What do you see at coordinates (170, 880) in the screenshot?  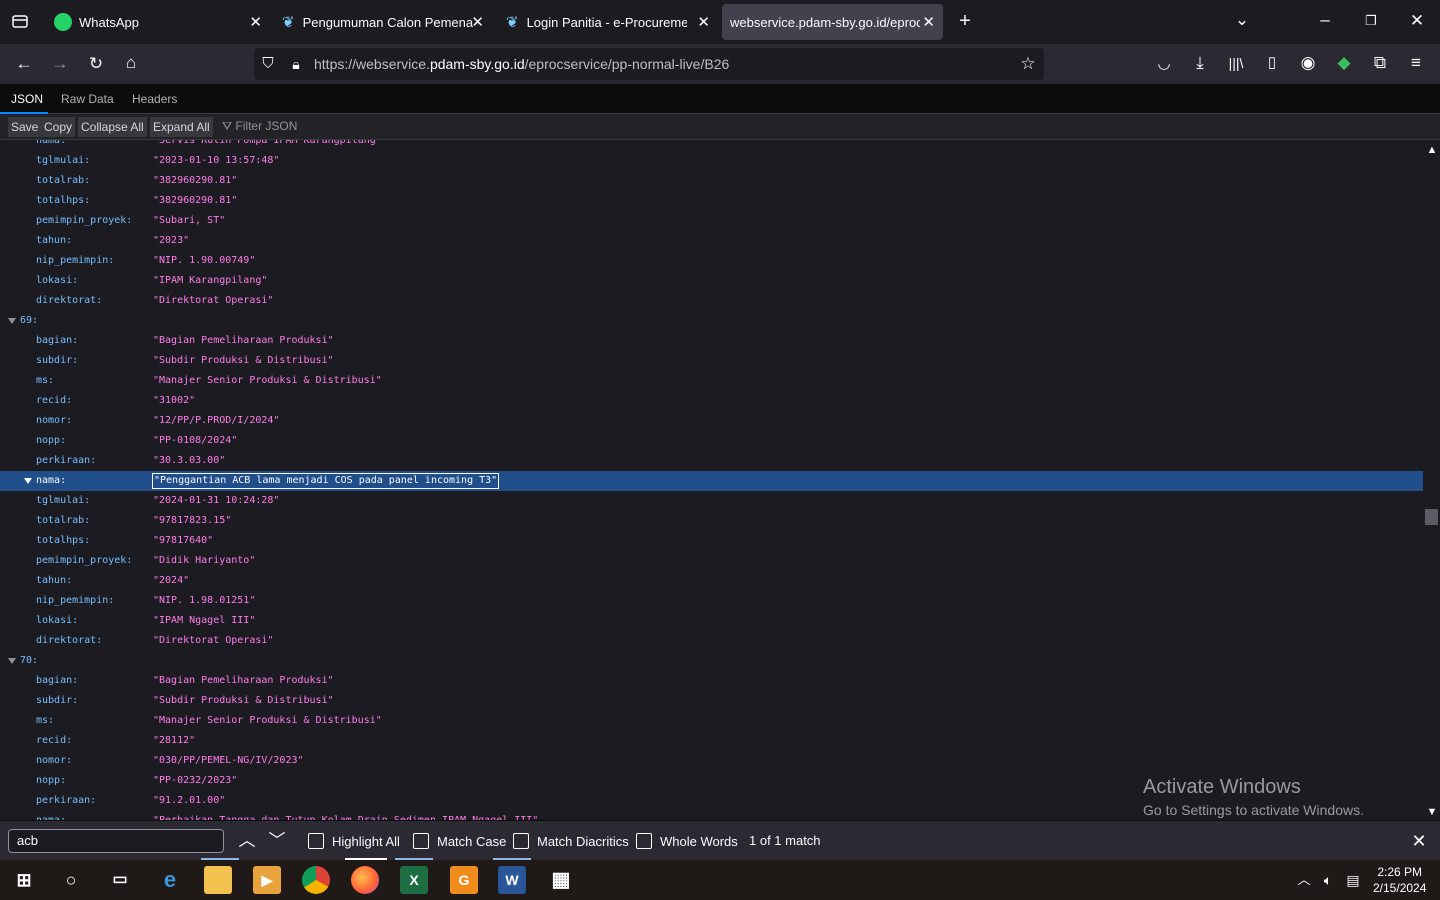 I see `edge-icon: e` at bounding box center [170, 880].